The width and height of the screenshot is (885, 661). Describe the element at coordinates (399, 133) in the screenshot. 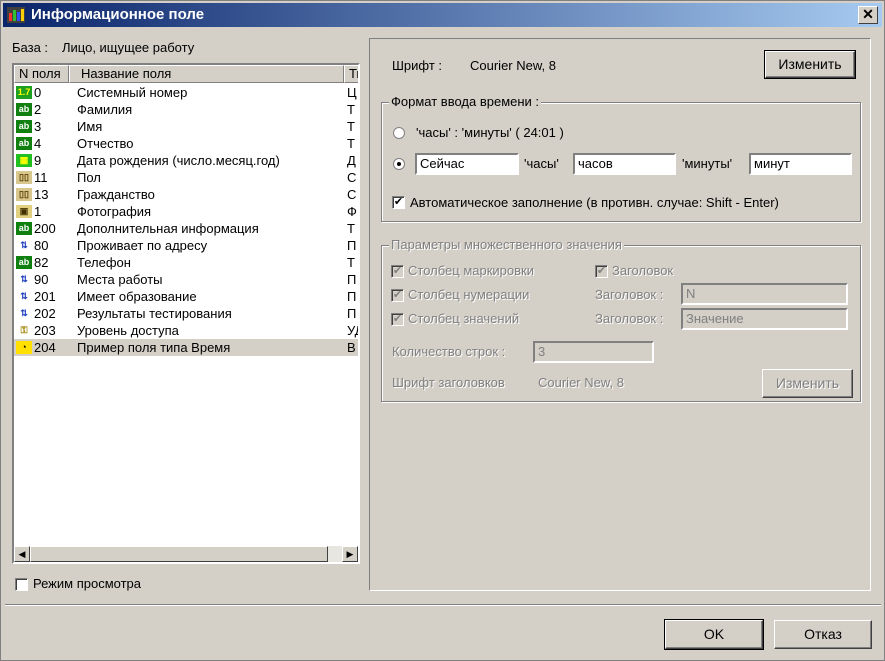

I see `time-format-option1-radio` at that location.